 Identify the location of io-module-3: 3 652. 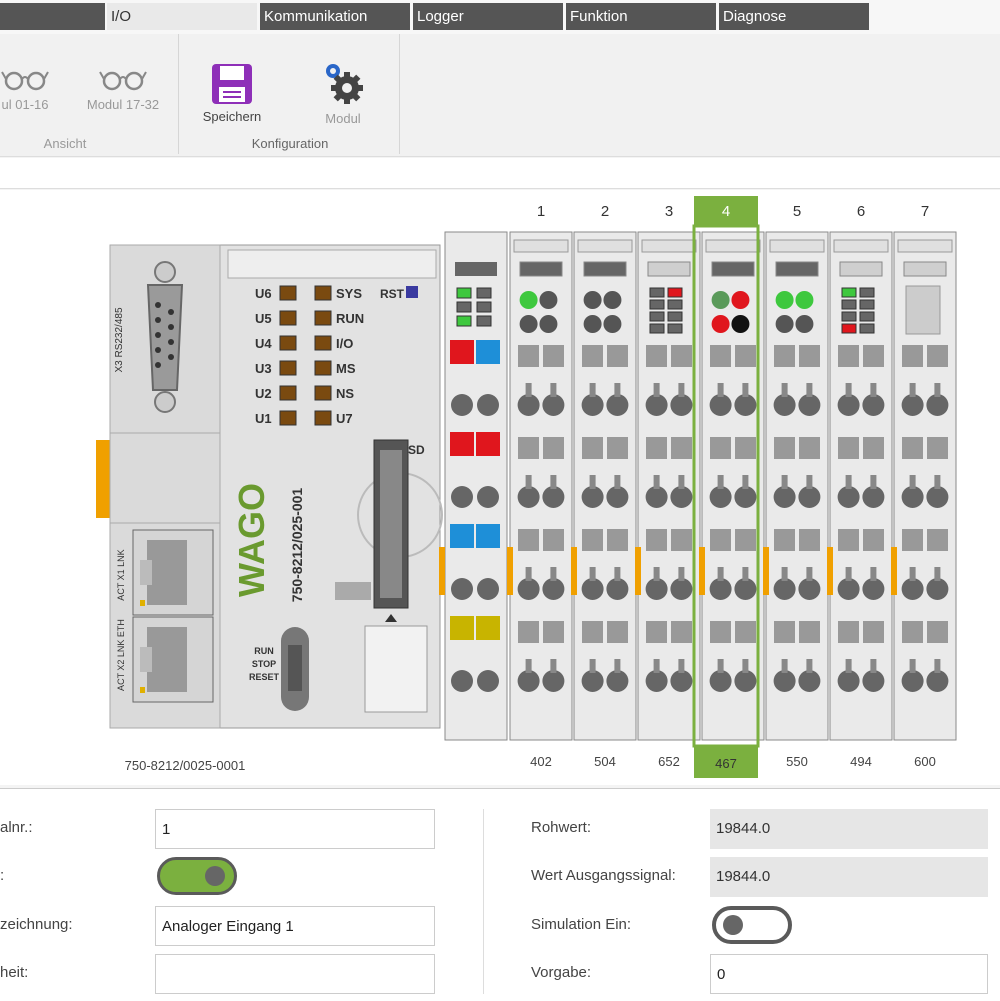
(668, 486).